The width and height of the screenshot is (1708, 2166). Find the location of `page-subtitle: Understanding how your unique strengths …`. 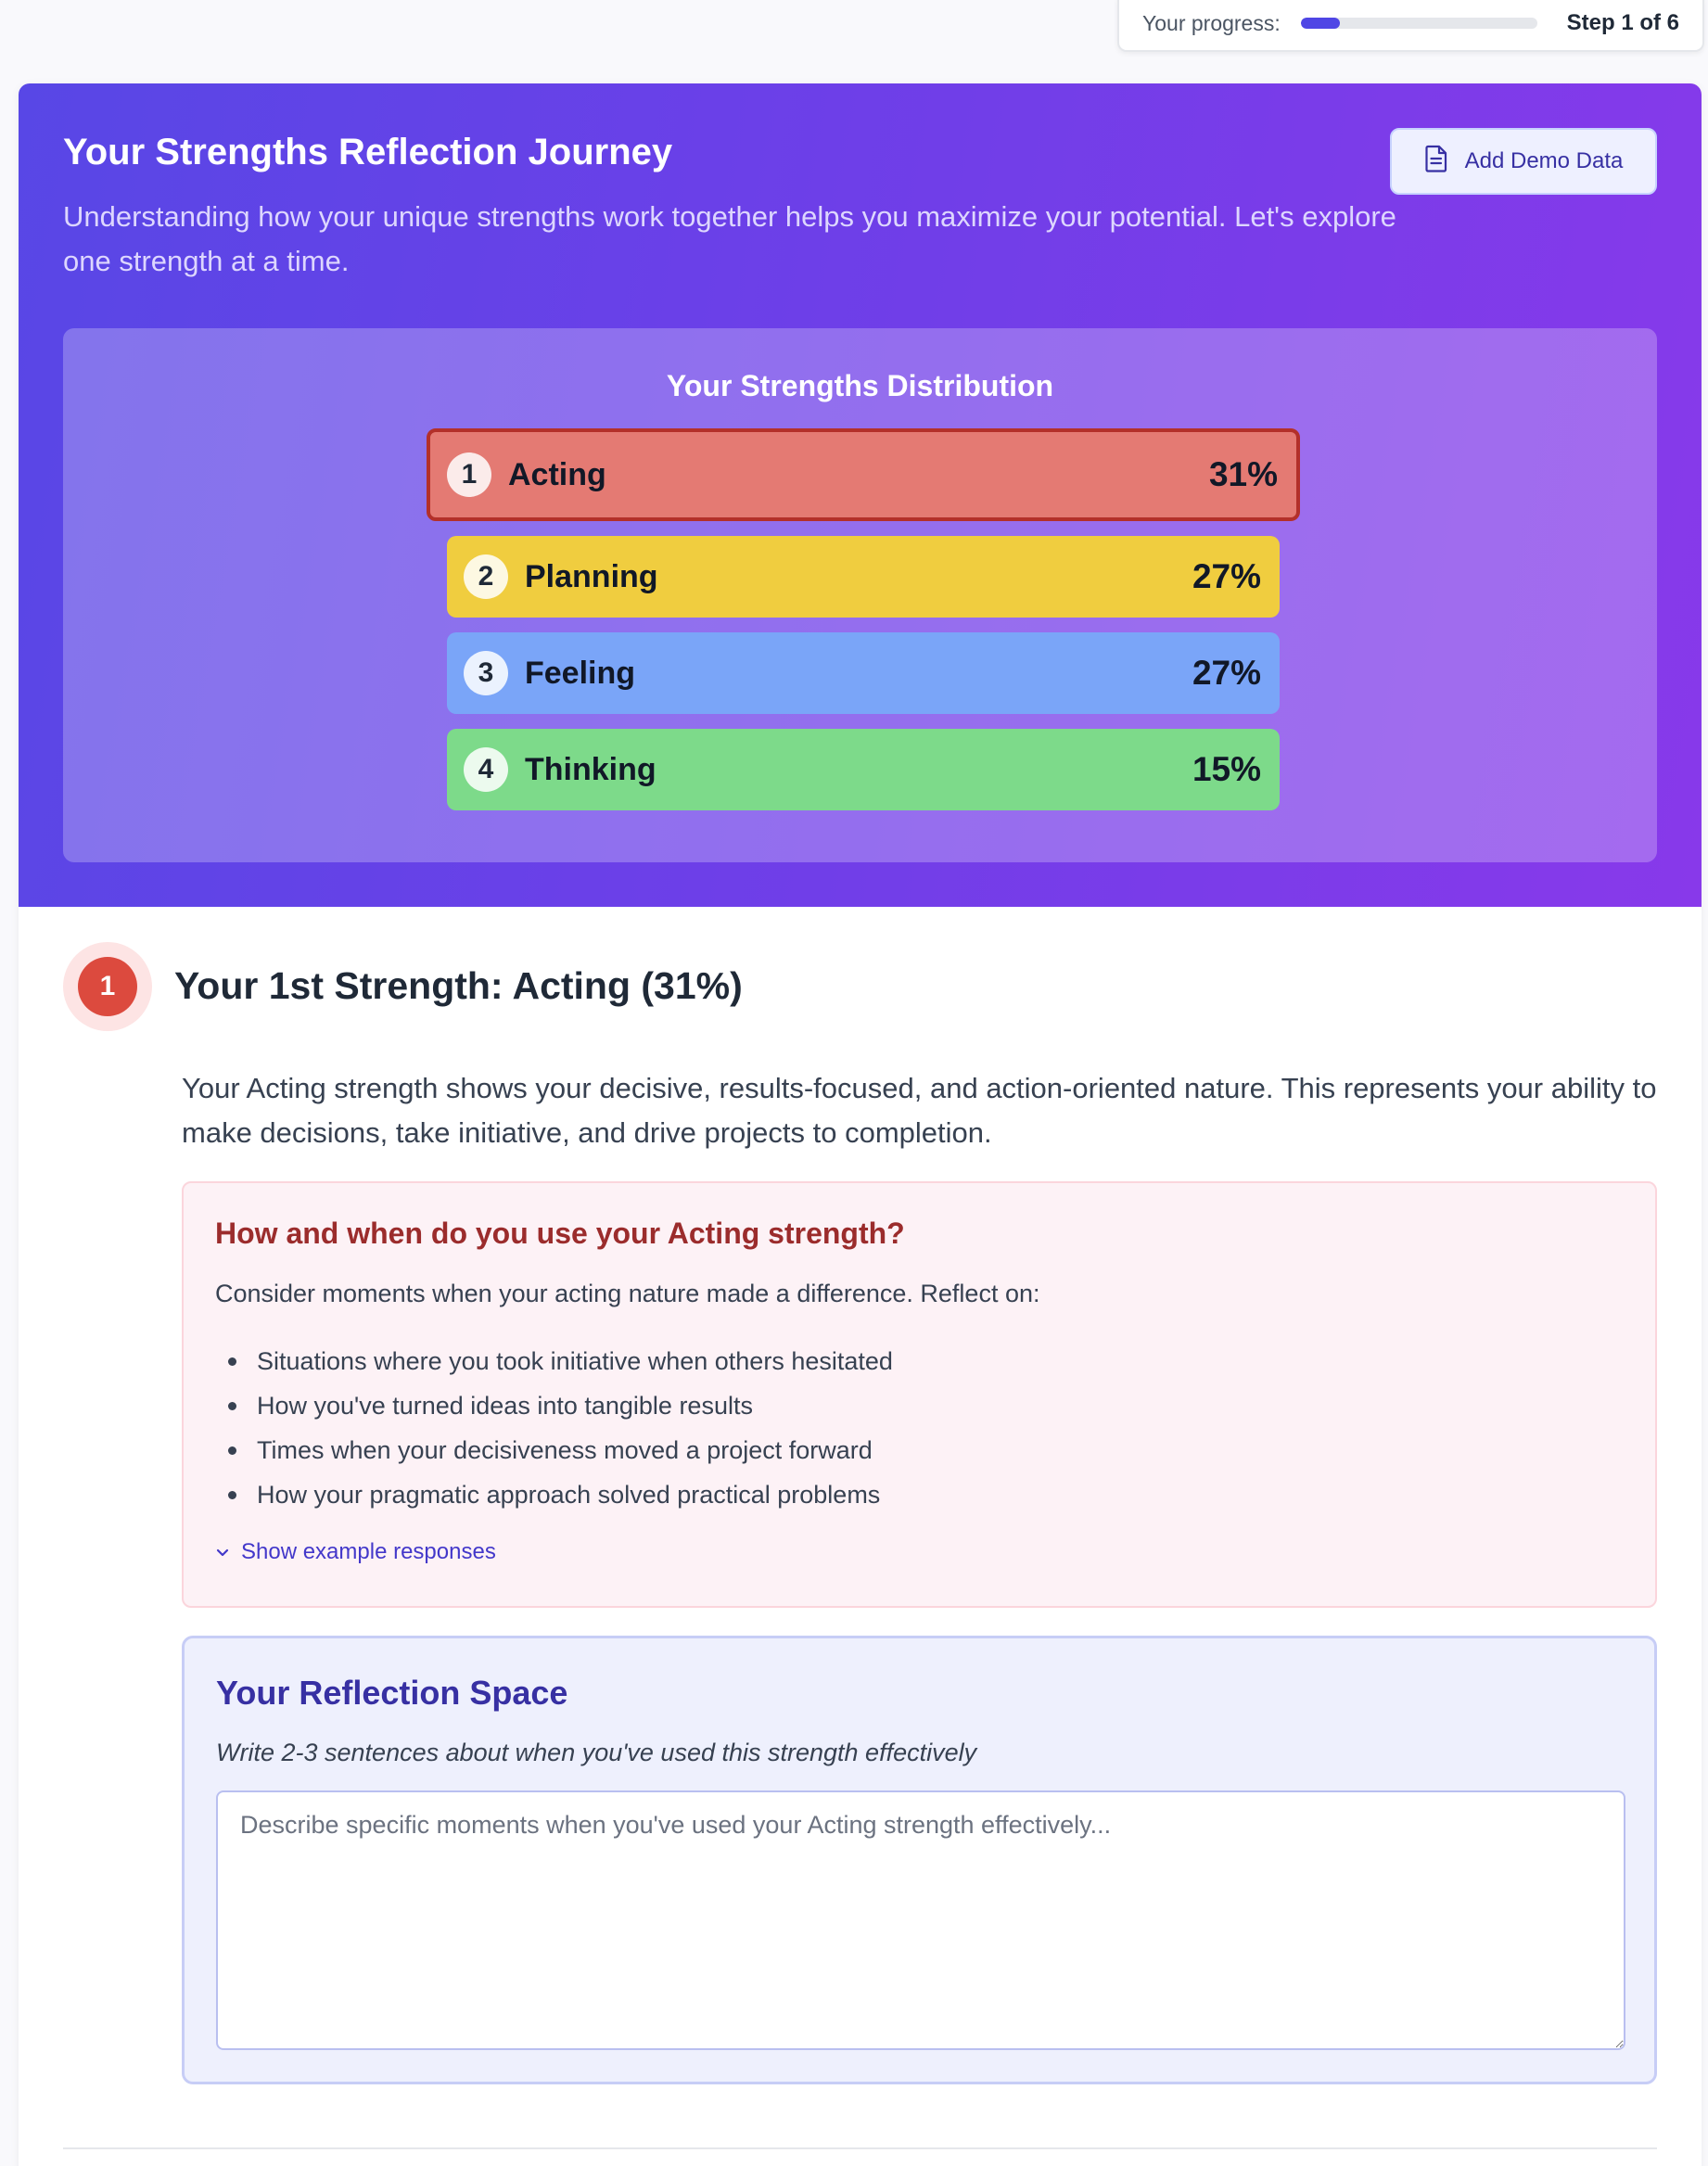

page-subtitle: Understanding how your unique strengths … is located at coordinates (729, 238).